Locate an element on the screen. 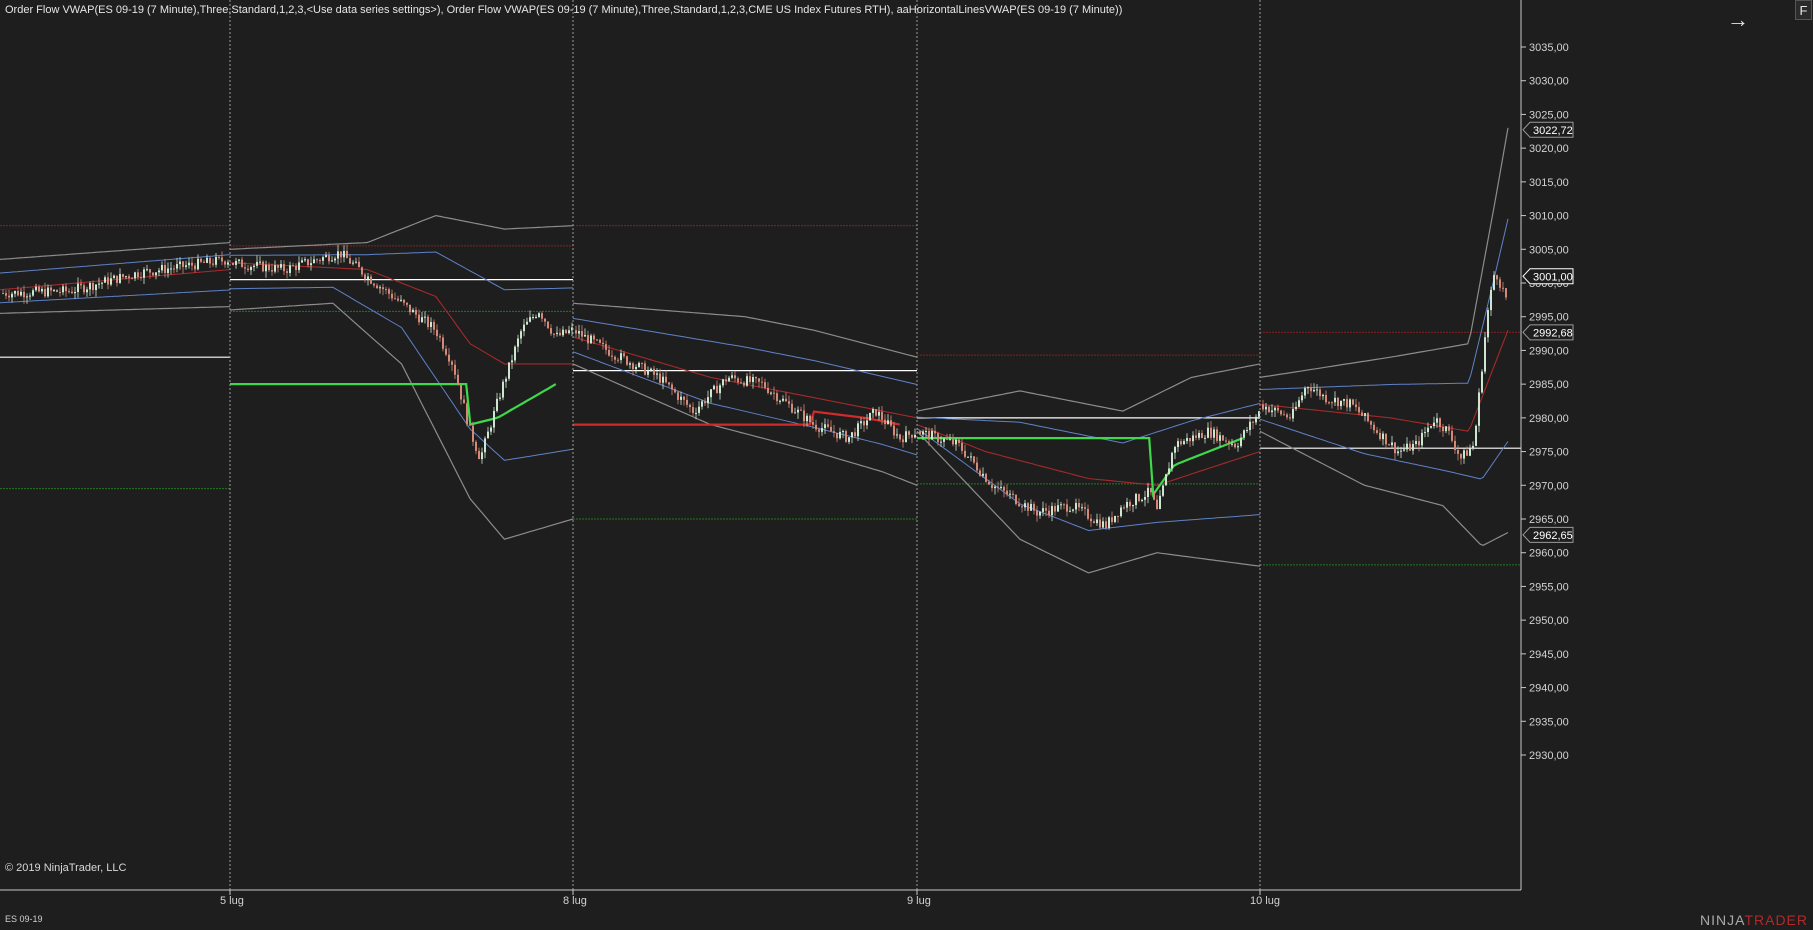 The height and width of the screenshot is (930, 1813). price-tick-label: 3020,00 is located at coordinates (1549, 149).